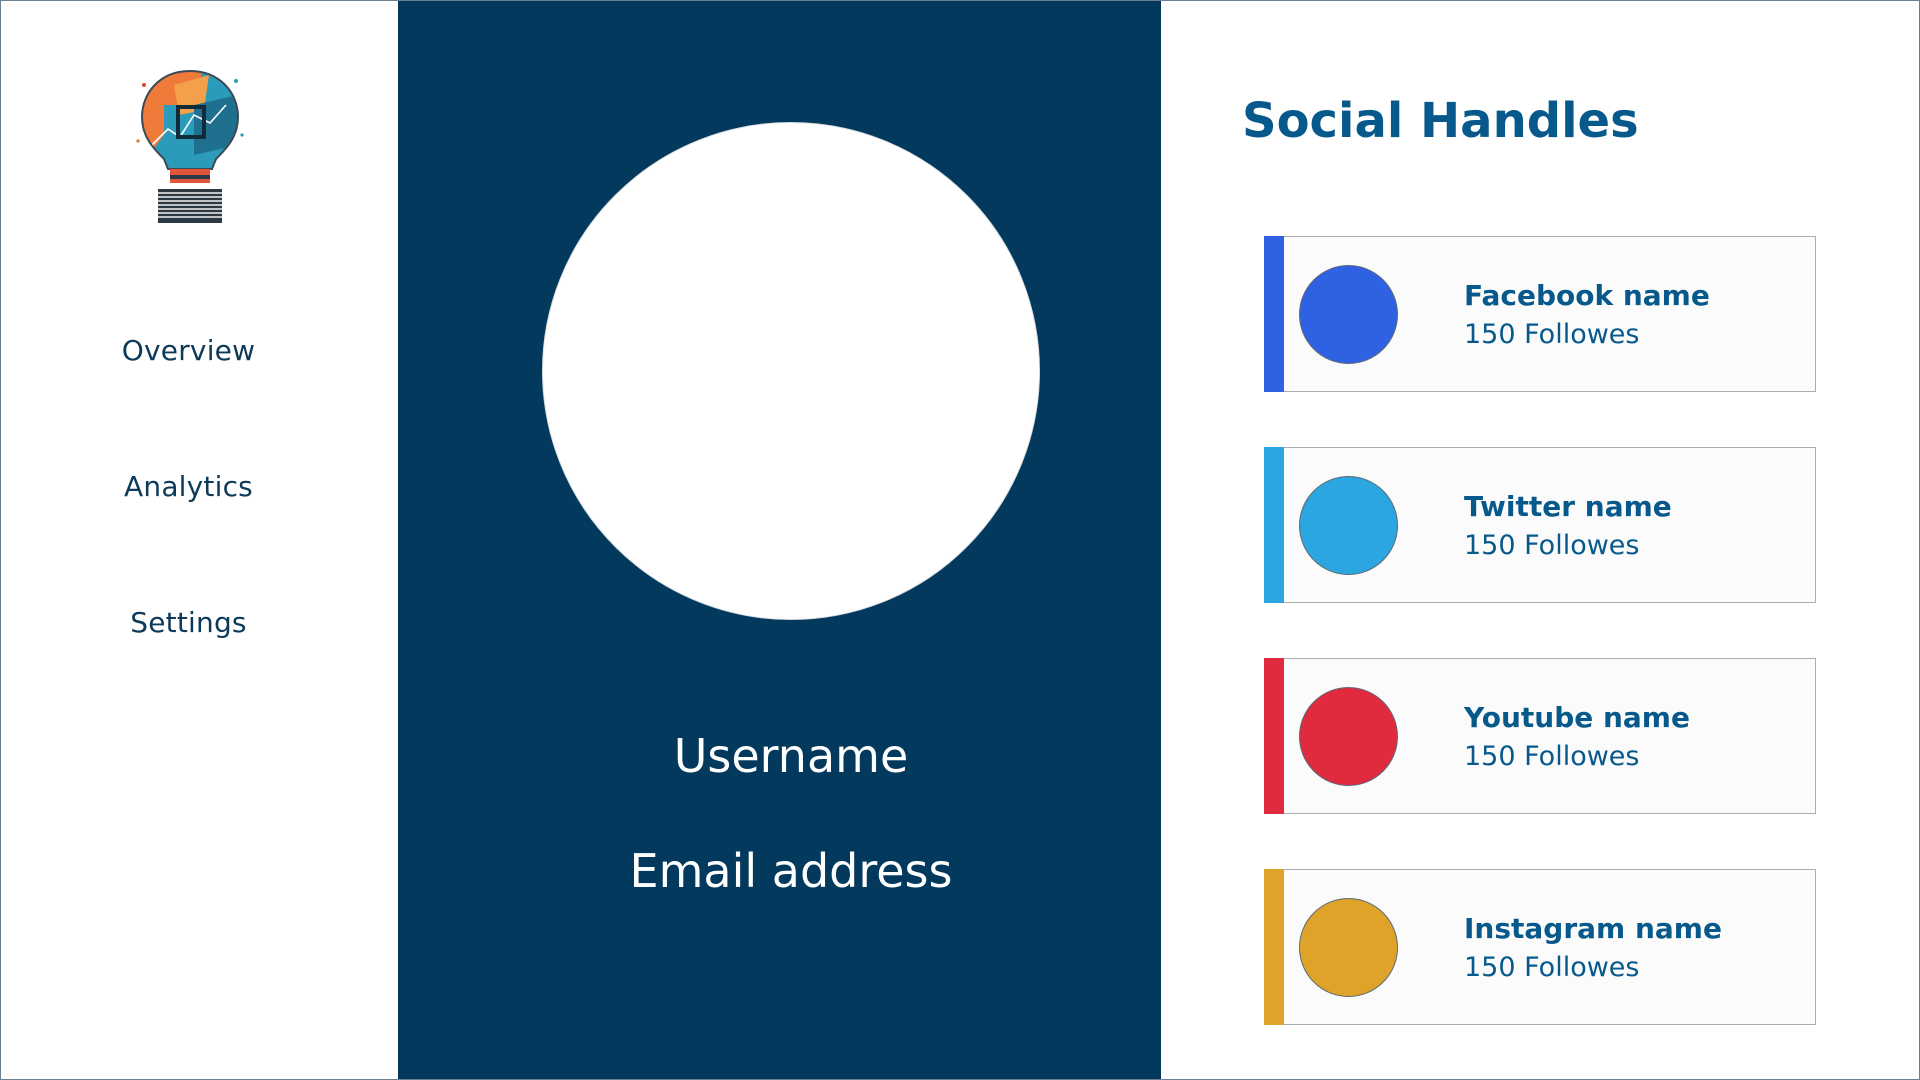 This screenshot has height=1080, width=1920. What do you see at coordinates (791, 756) in the screenshot?
I see `username-text: Username` at bounding box center [791, 756].